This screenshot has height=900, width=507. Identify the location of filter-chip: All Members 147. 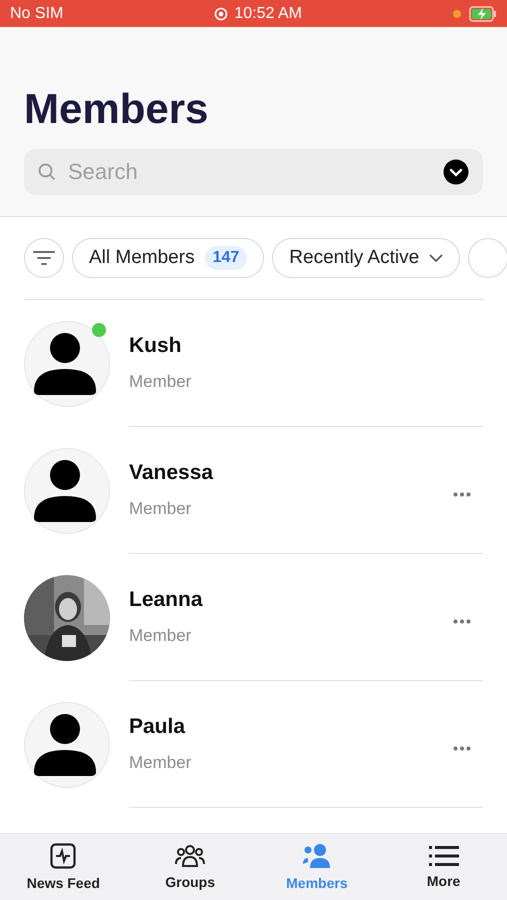
(168, 258).